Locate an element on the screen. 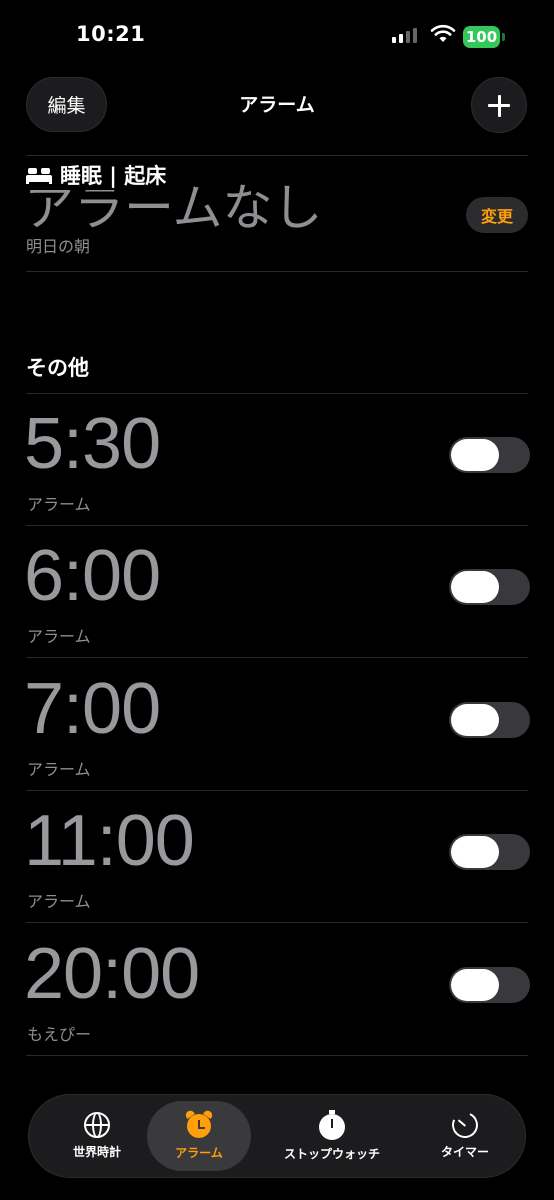 Image resolution: width=554 pixels, height=1200 pixels. battery-tip is located at coordinates (503, 37).